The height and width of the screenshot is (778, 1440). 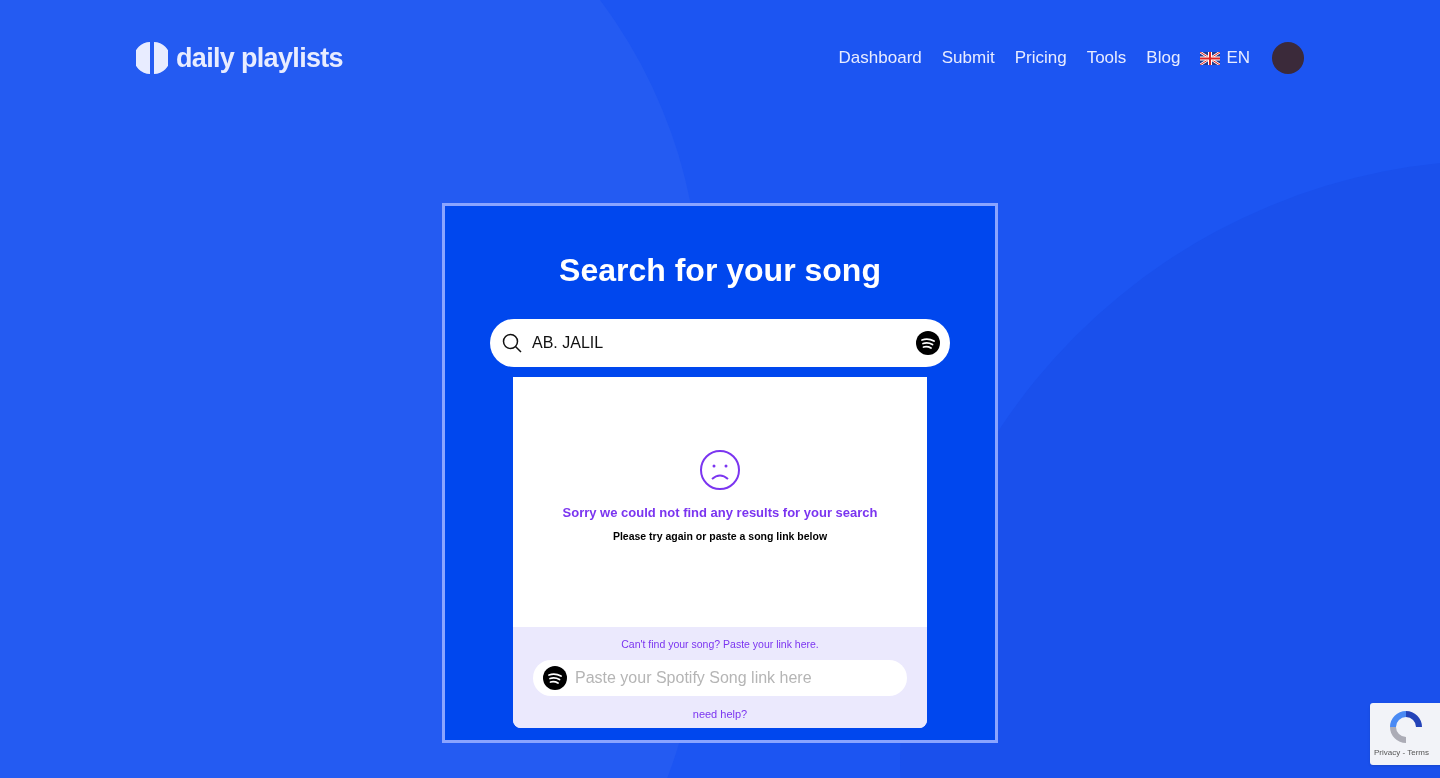 I want to click on no-results-message: Sorry we could not find any results for your search, so click(x=720, y=513).